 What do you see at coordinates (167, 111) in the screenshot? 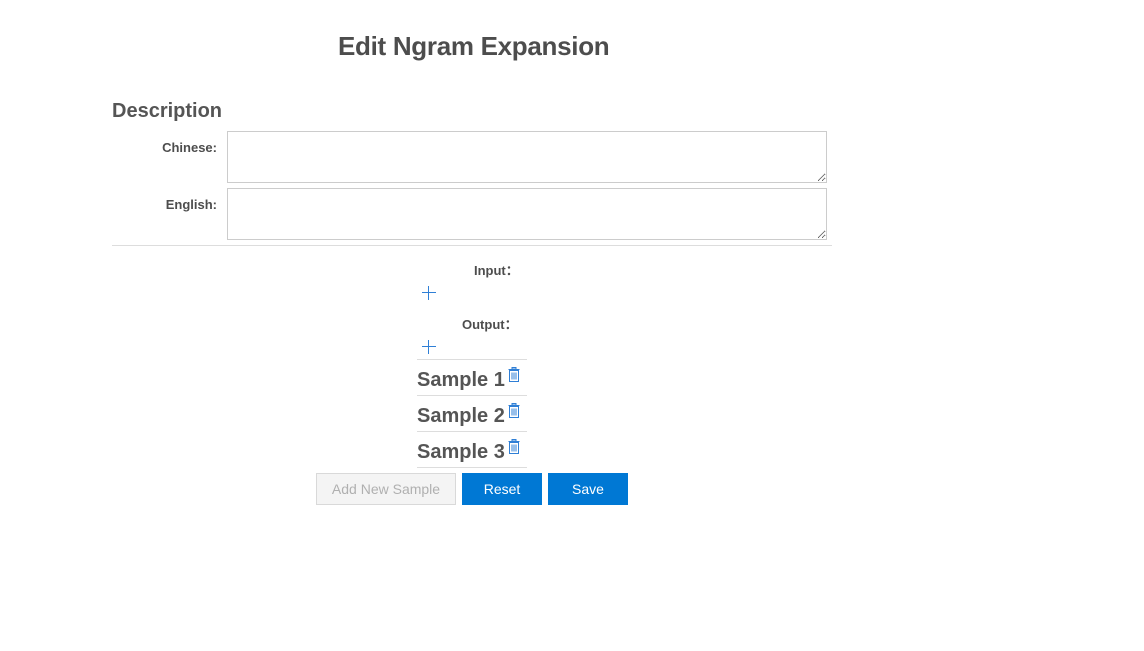
I see `description-heading: Description` at bounding box center [167, 111].